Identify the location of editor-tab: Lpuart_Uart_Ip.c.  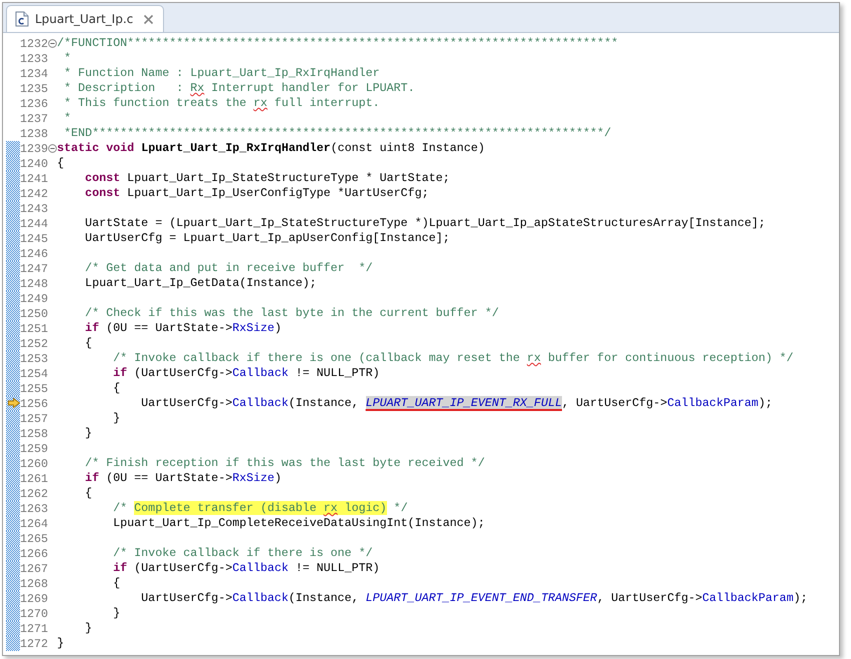
(85, 18).